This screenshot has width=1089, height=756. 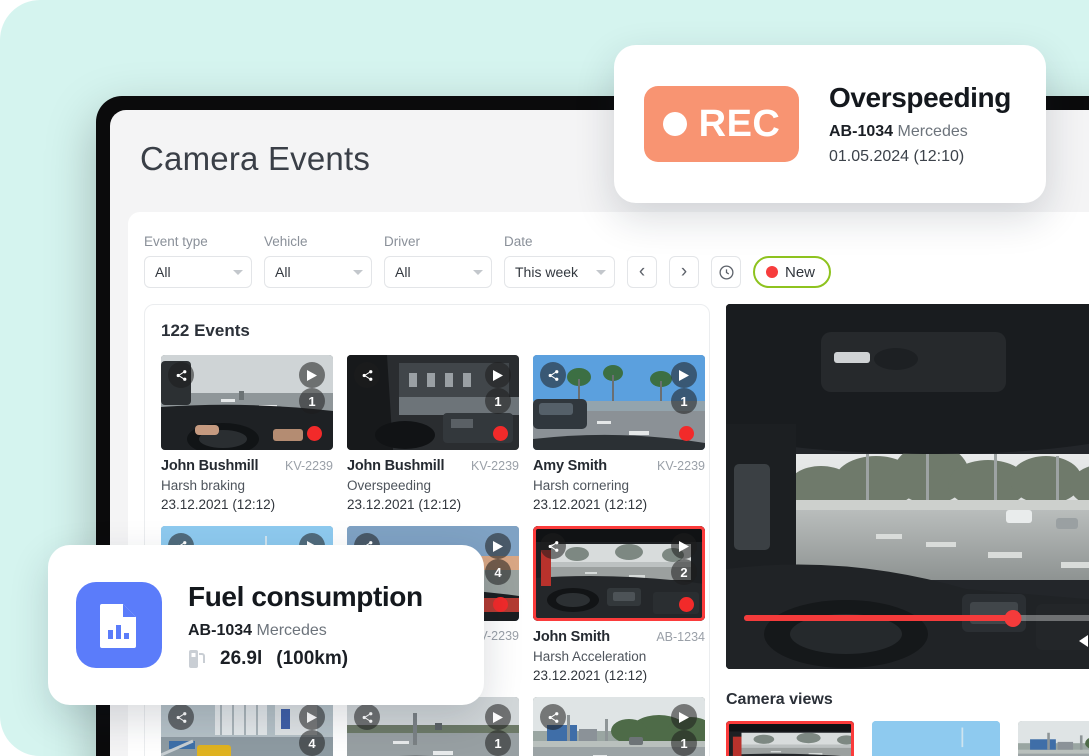 What do you see at coordinates (163, 272) in the screenshot?
I see `select-value-event-type: All` at bounding box center [163, 272].